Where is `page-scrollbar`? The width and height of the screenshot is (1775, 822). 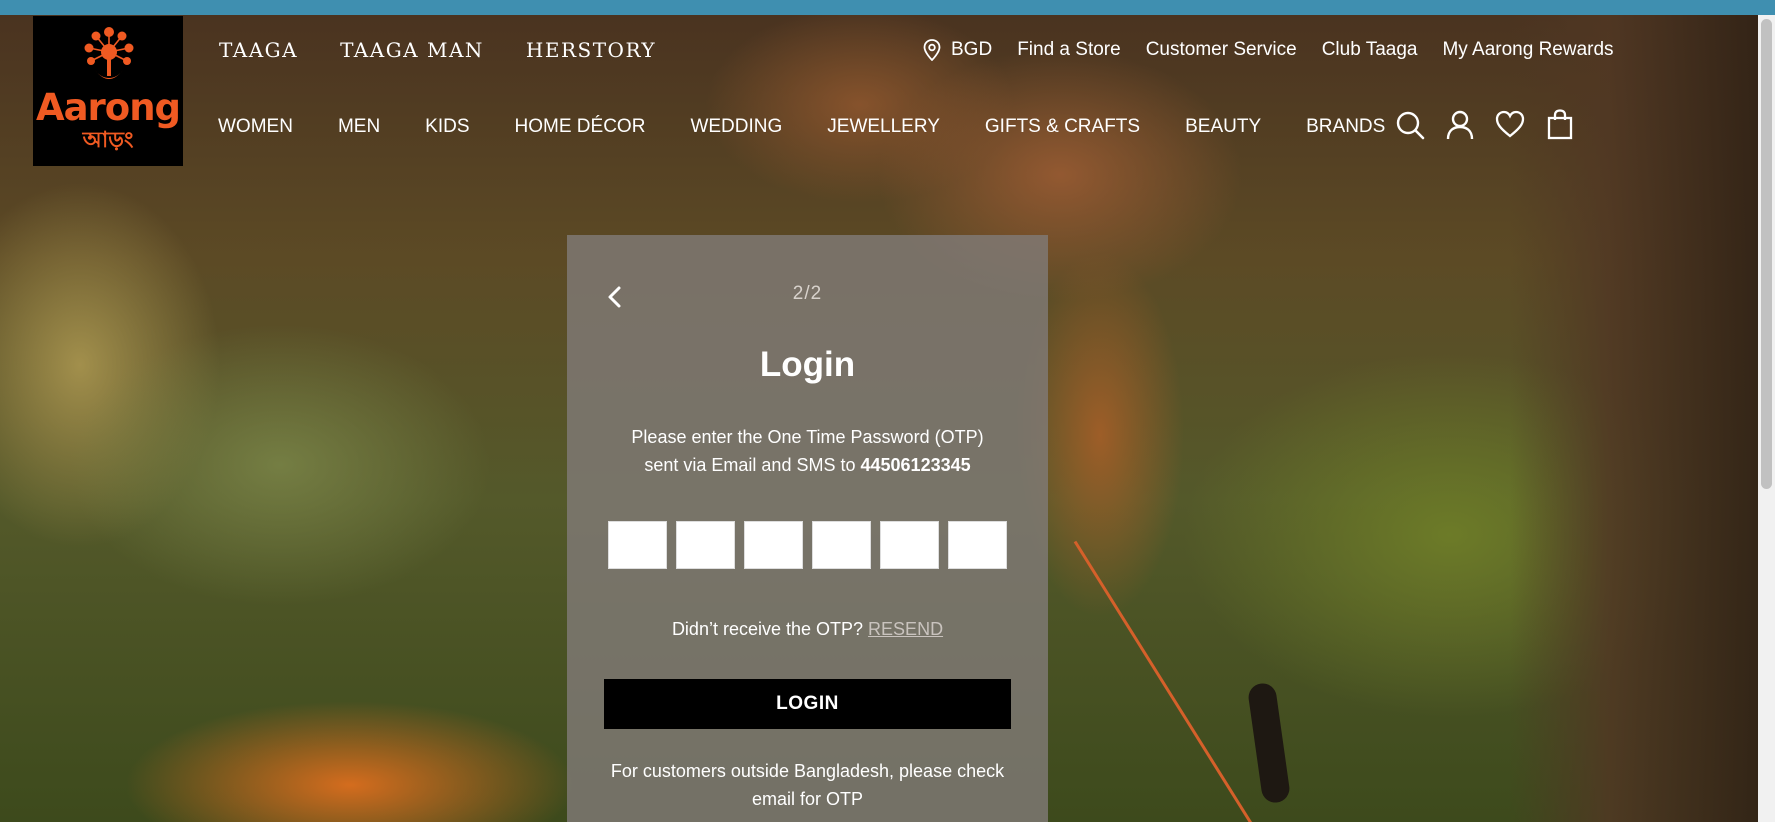
page-scrollbar is located at coordinates (1766, 418).